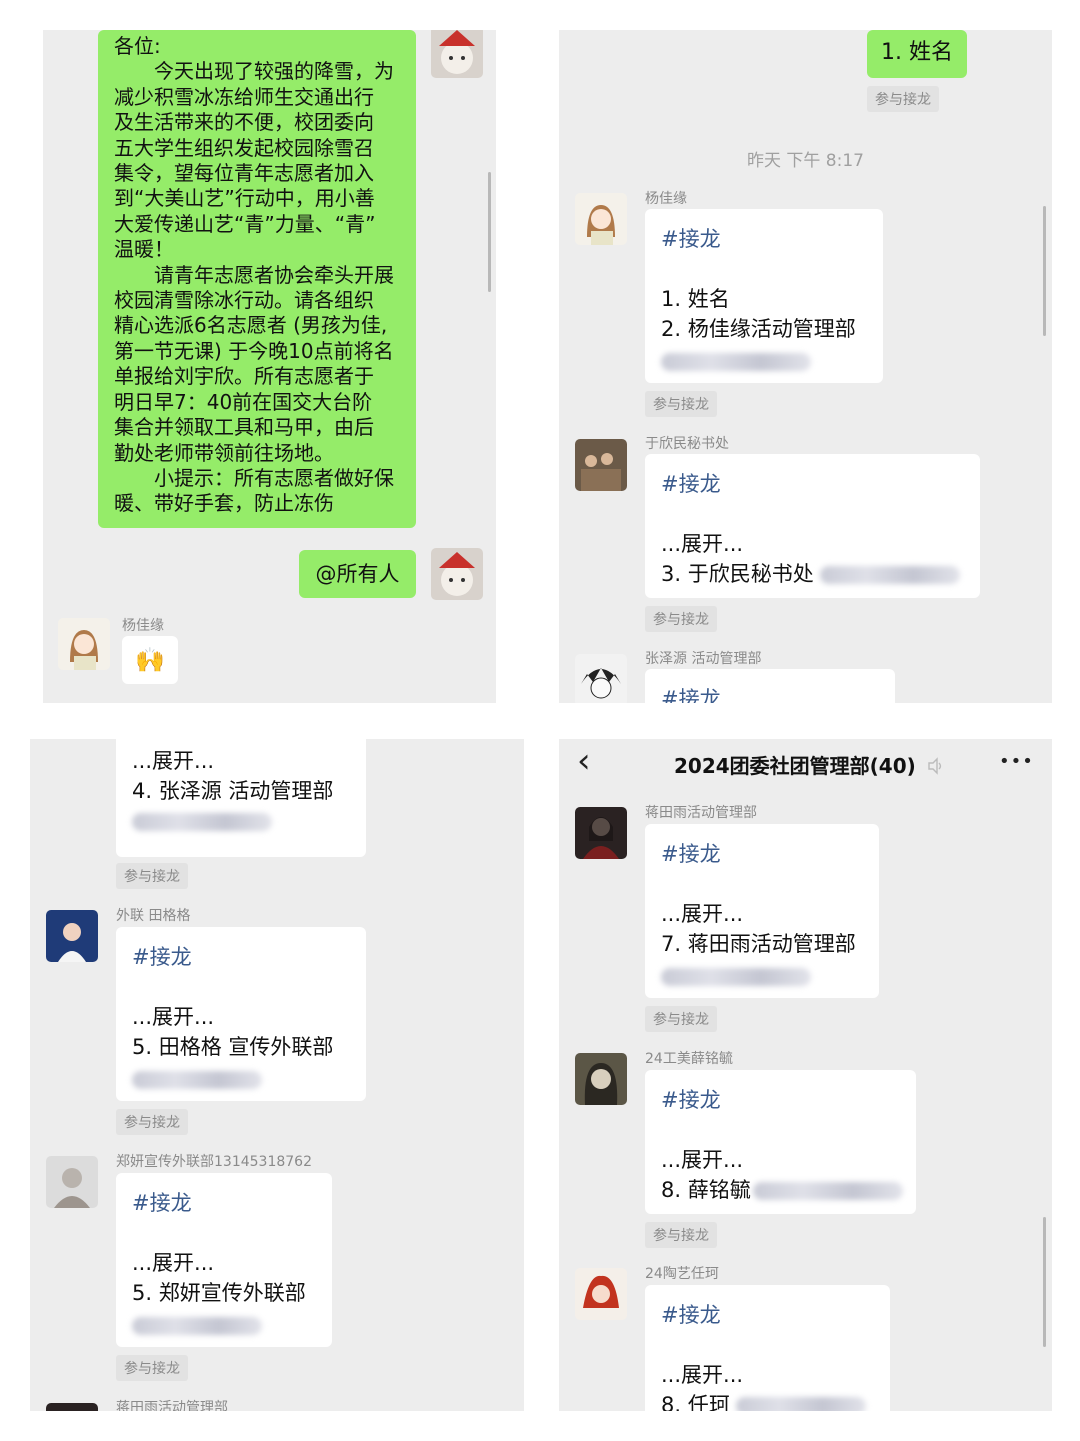  I want to click on jielong-bubble: #接龙 1. 姓名 2. 杨佳缘活动管理部, so click(764, 296).